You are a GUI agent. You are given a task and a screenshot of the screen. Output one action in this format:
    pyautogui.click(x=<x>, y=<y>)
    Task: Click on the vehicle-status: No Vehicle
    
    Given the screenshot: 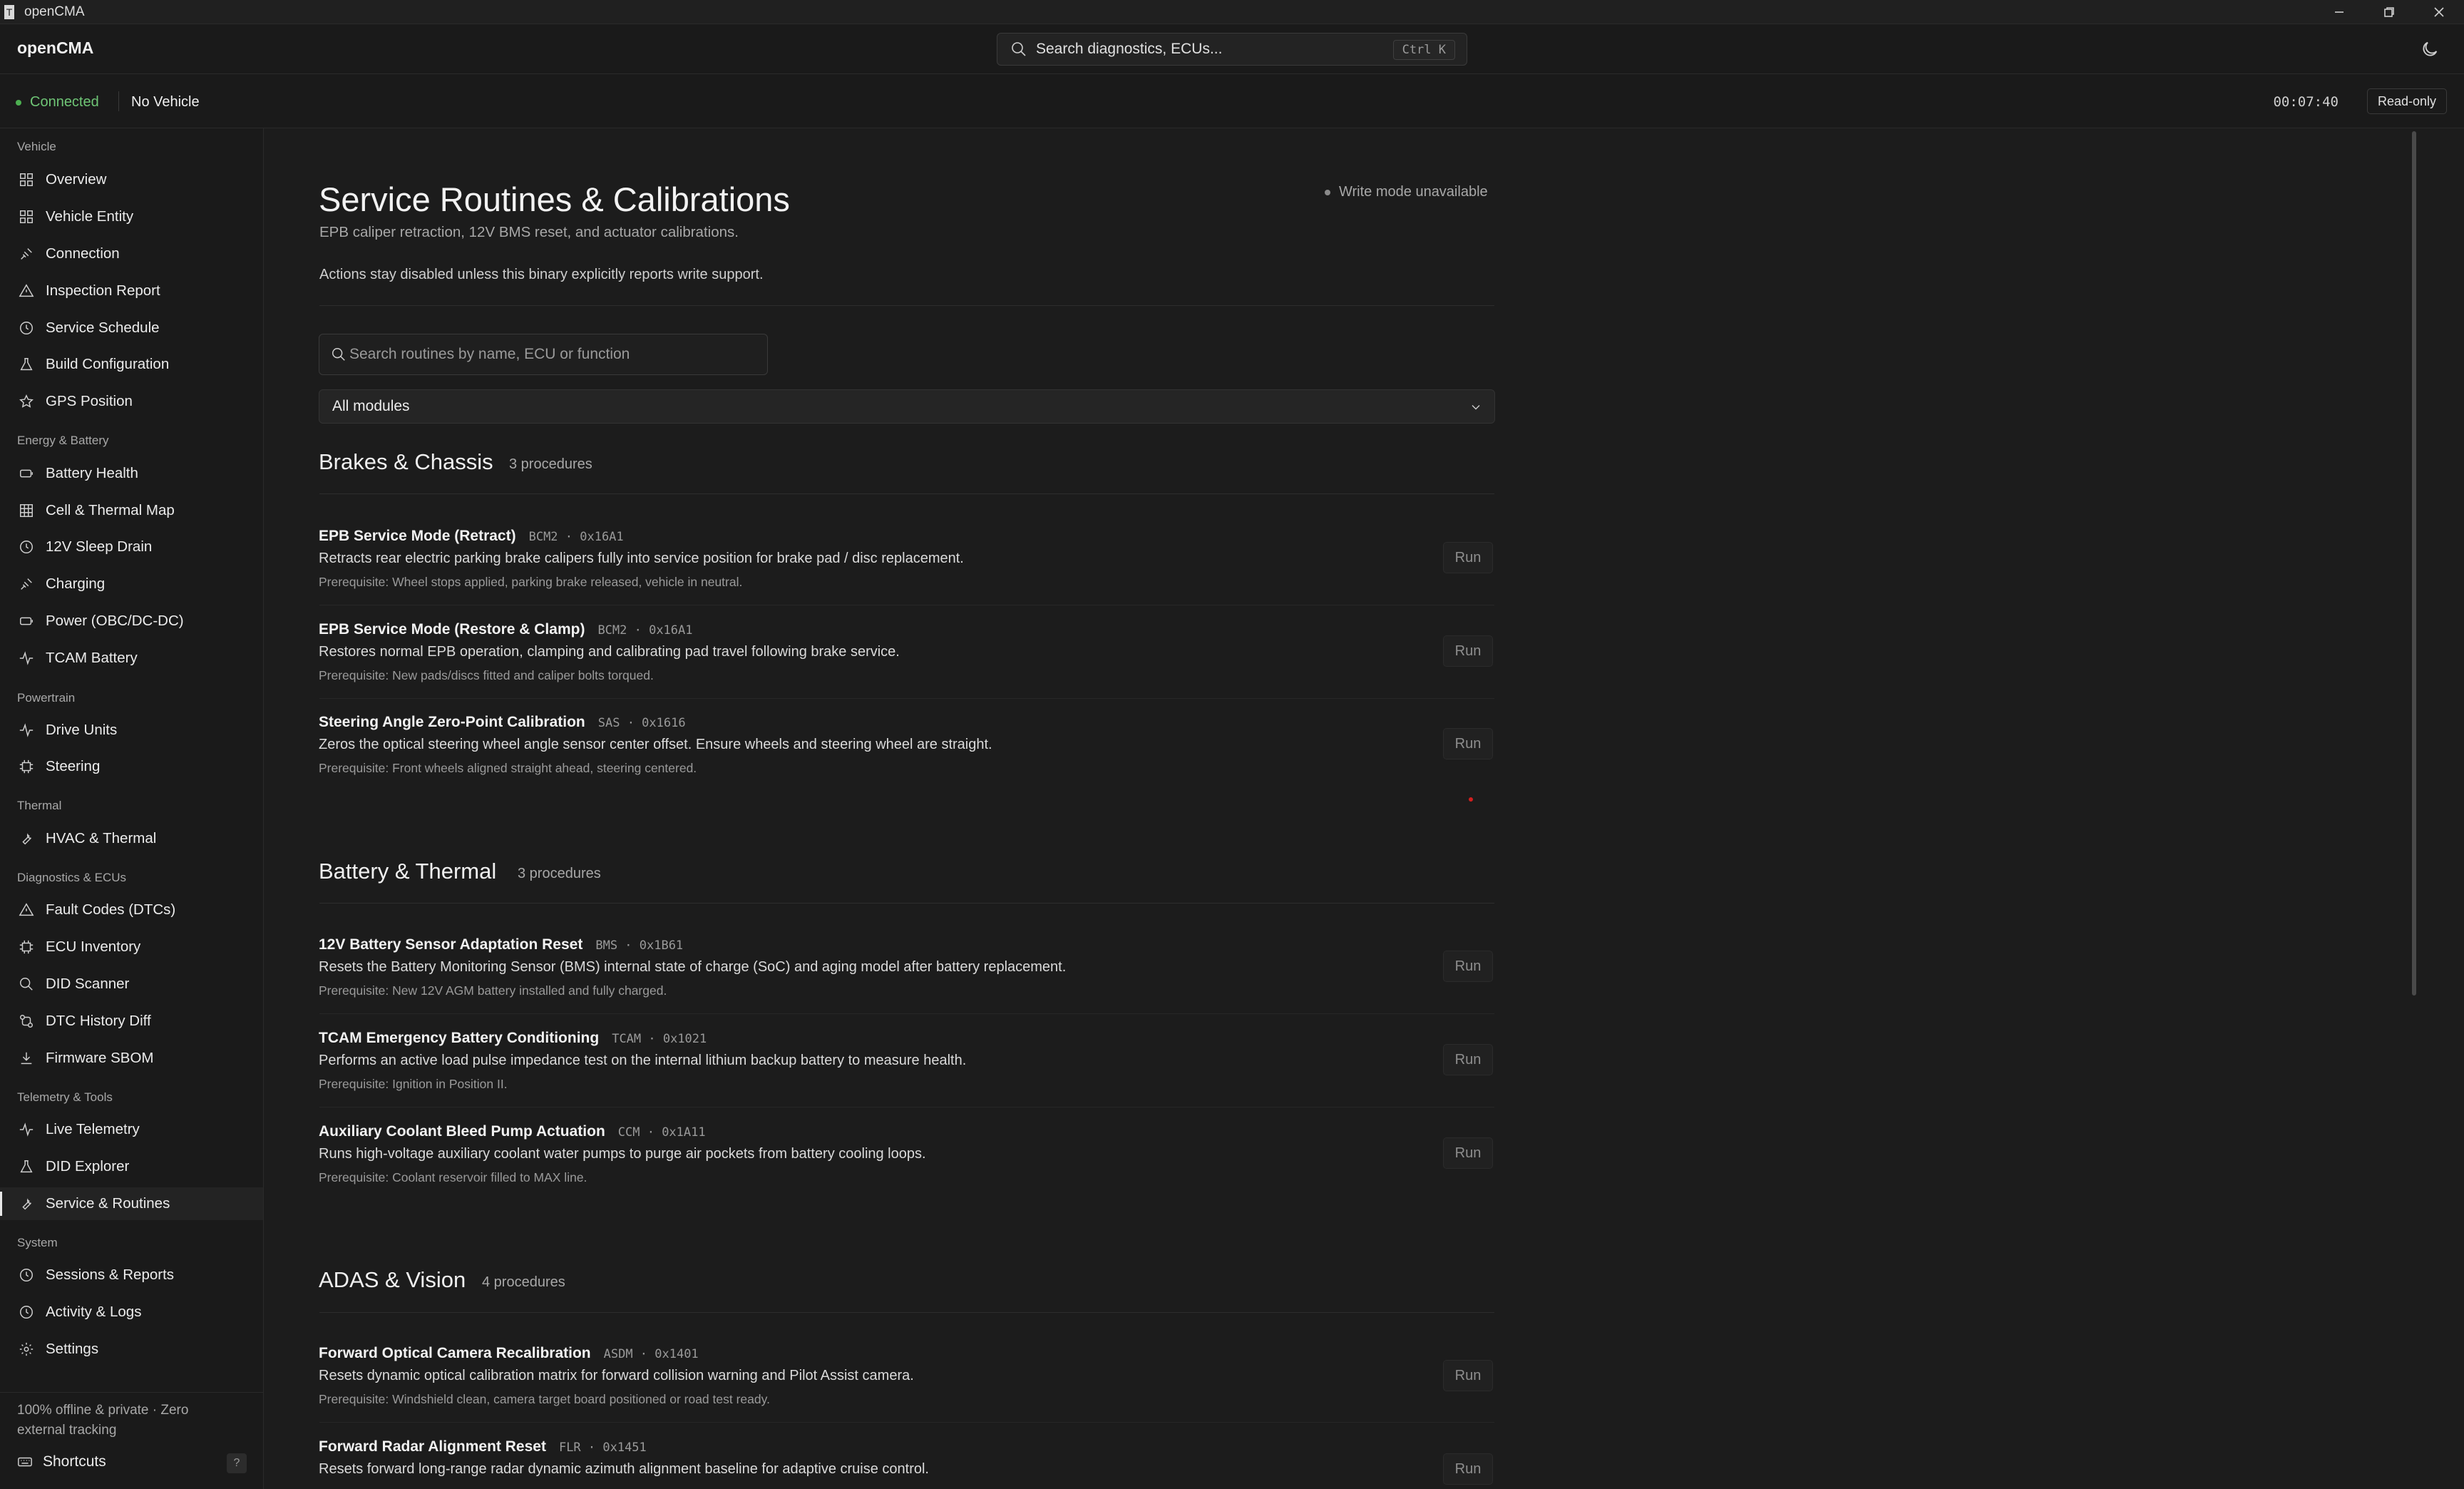 What is the action you would take?
    pyautogui.click(x=165, y=102)
    